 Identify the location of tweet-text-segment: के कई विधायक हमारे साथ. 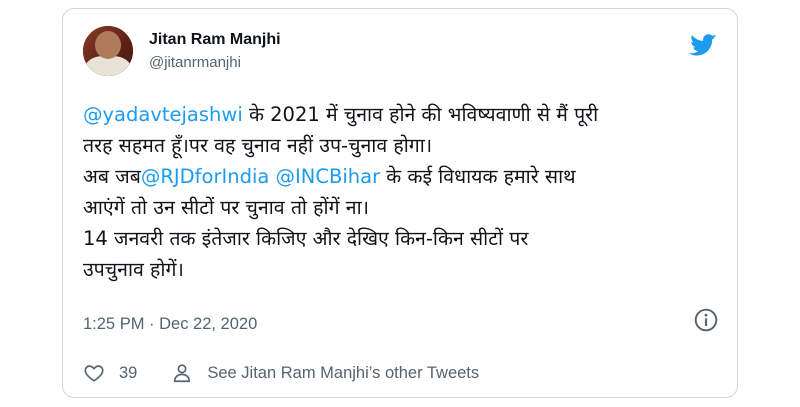
(478, 176).